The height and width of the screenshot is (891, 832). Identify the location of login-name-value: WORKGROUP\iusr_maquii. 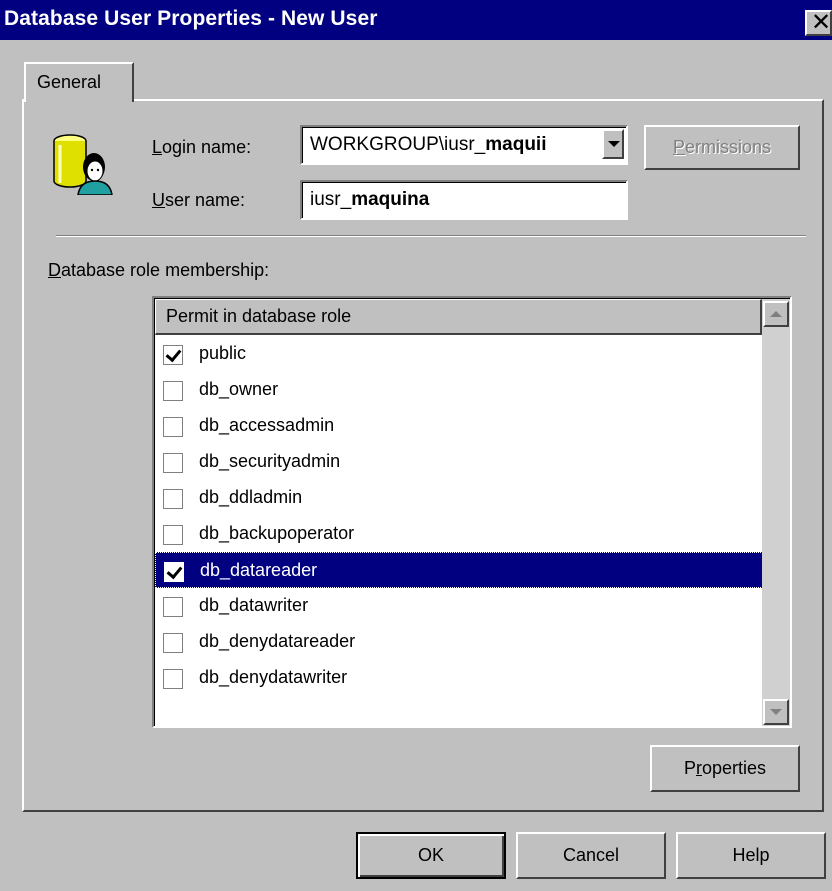
(428, 144).